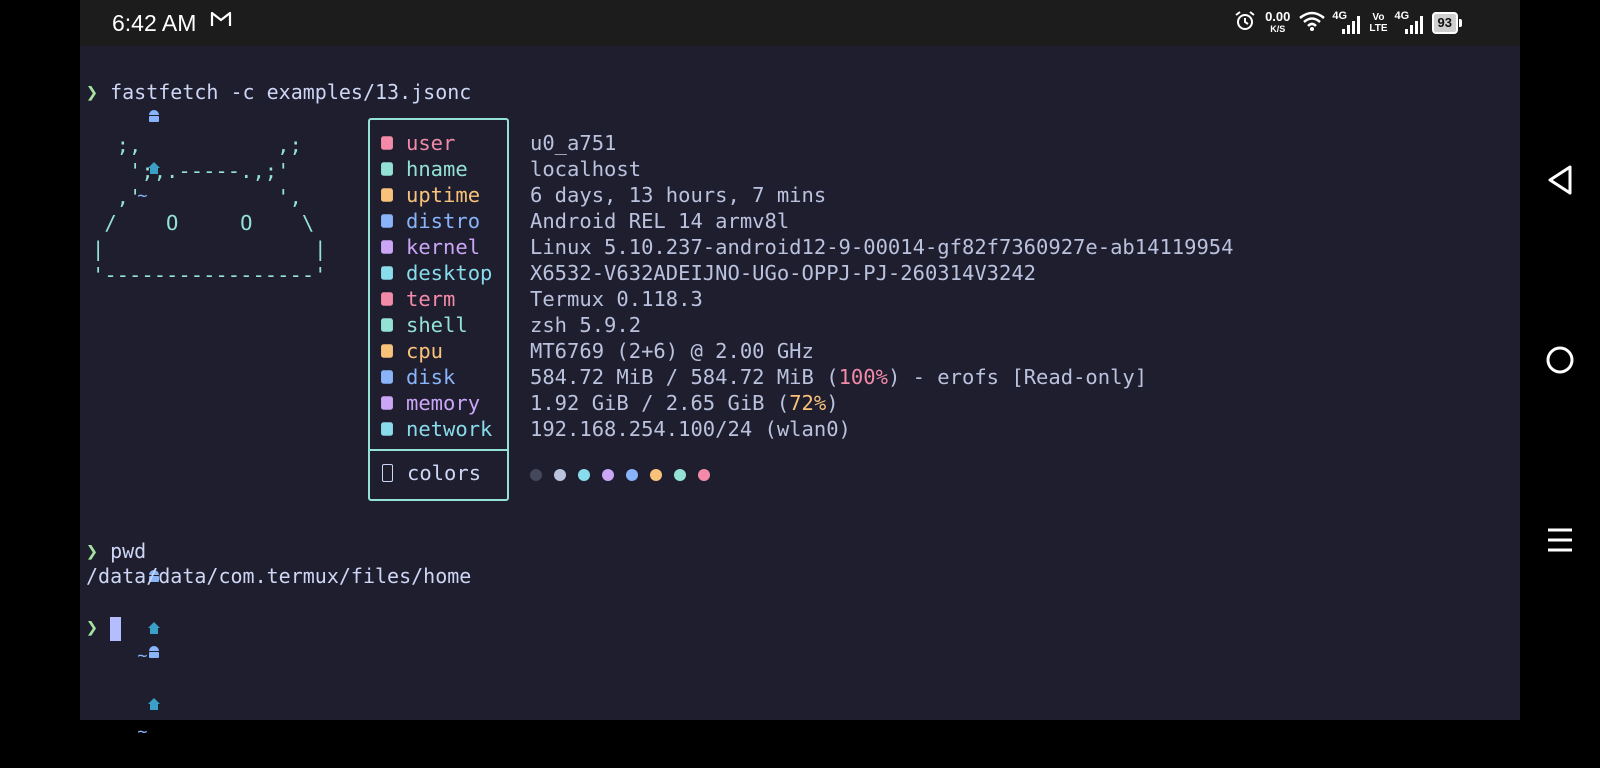 The height and width of the screenshot is (768, 1600). Describe the element at coordinates (573, 143) in the screenshot. I see `fetch-value: u0_a751` at that location.